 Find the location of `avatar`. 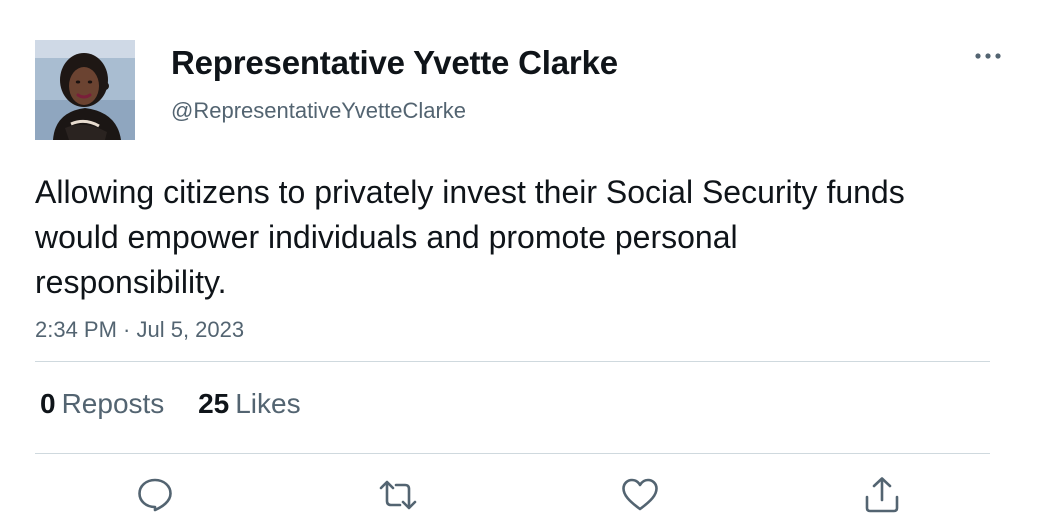

avatar is located at coordinates (85, 90).